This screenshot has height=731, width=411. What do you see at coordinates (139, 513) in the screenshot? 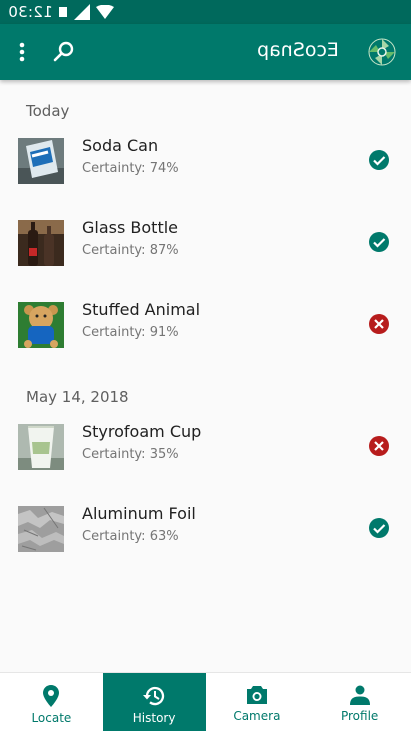
I see `item-name: Aluminum Foil` at bounding box center [139, 513].